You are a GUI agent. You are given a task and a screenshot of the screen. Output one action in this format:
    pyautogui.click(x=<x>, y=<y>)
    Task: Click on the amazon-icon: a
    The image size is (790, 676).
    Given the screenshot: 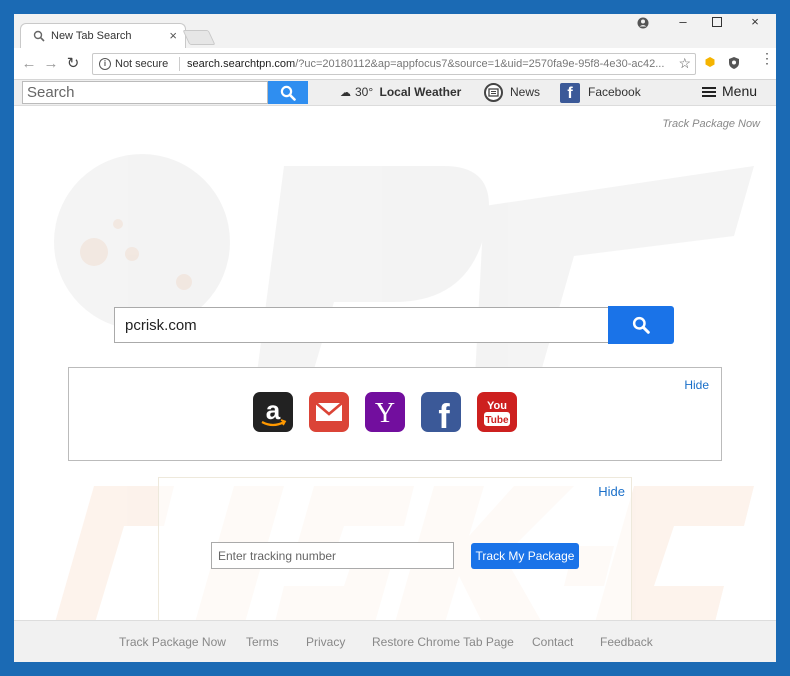 What is the action you would take?
    pyautogui.click(x=273, y=412)
    